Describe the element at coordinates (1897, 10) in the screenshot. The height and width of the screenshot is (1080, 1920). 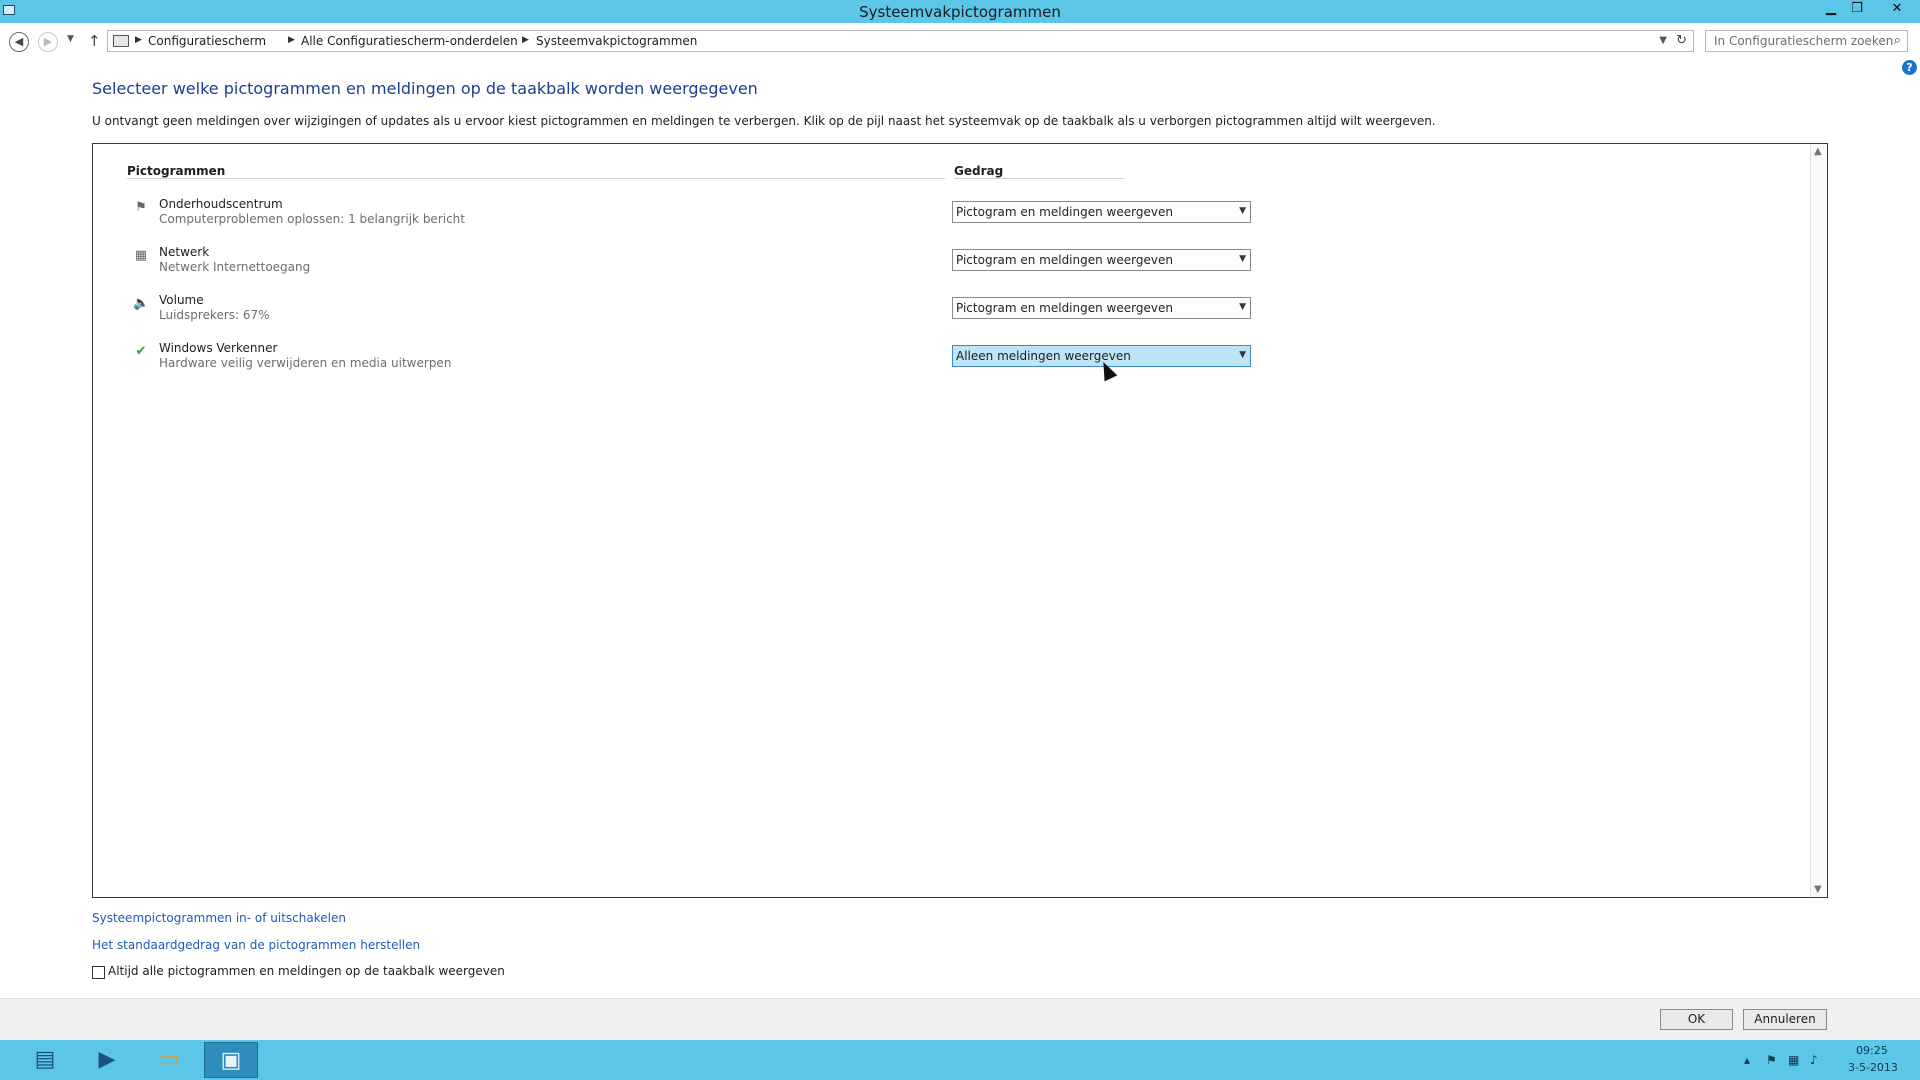
I see `close-button: ✕` at that location.